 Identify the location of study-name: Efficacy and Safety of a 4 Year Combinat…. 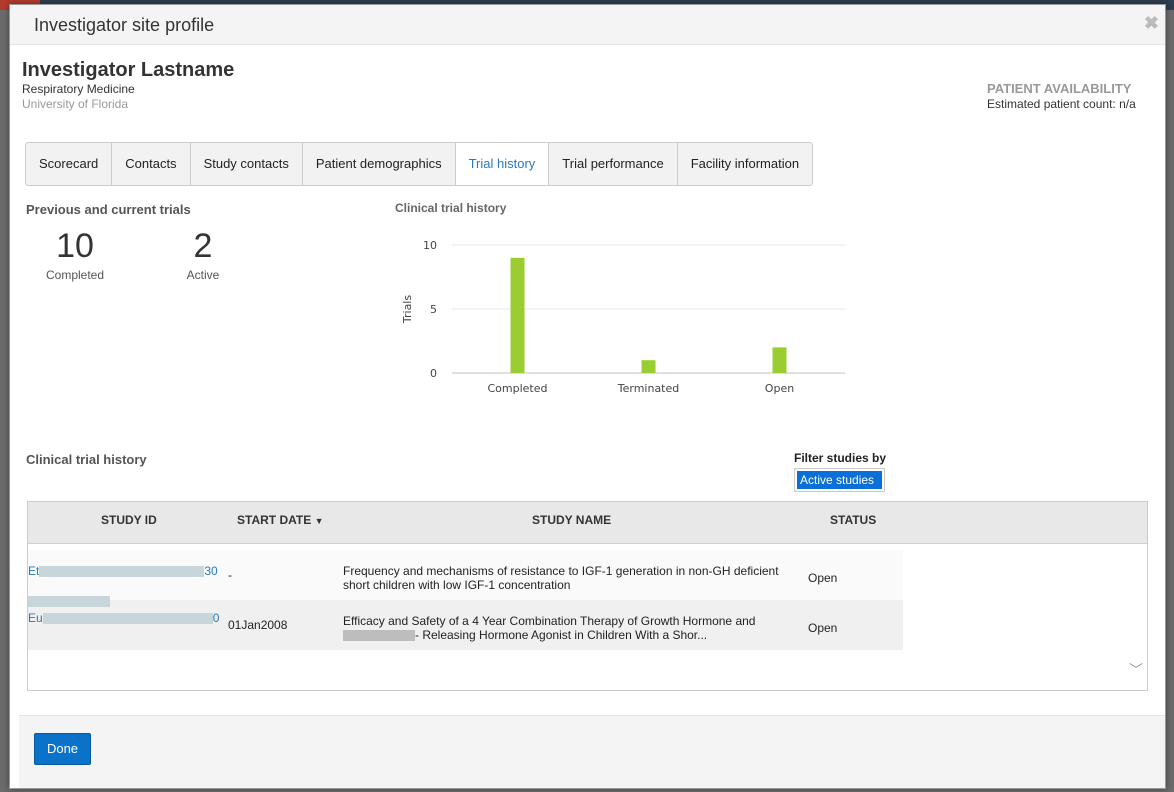
(573, 628).